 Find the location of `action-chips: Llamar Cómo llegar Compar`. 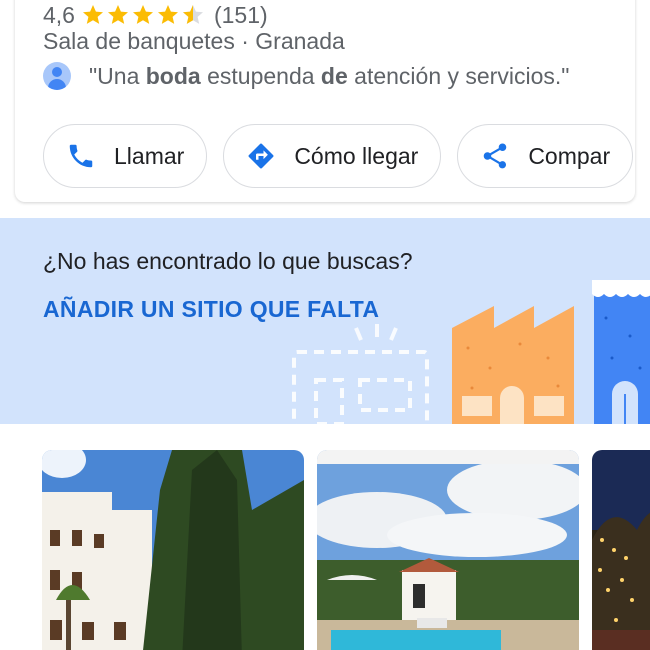

action-chips: Llamar Cómo llegar Compar is located at coordinates (346, 156).